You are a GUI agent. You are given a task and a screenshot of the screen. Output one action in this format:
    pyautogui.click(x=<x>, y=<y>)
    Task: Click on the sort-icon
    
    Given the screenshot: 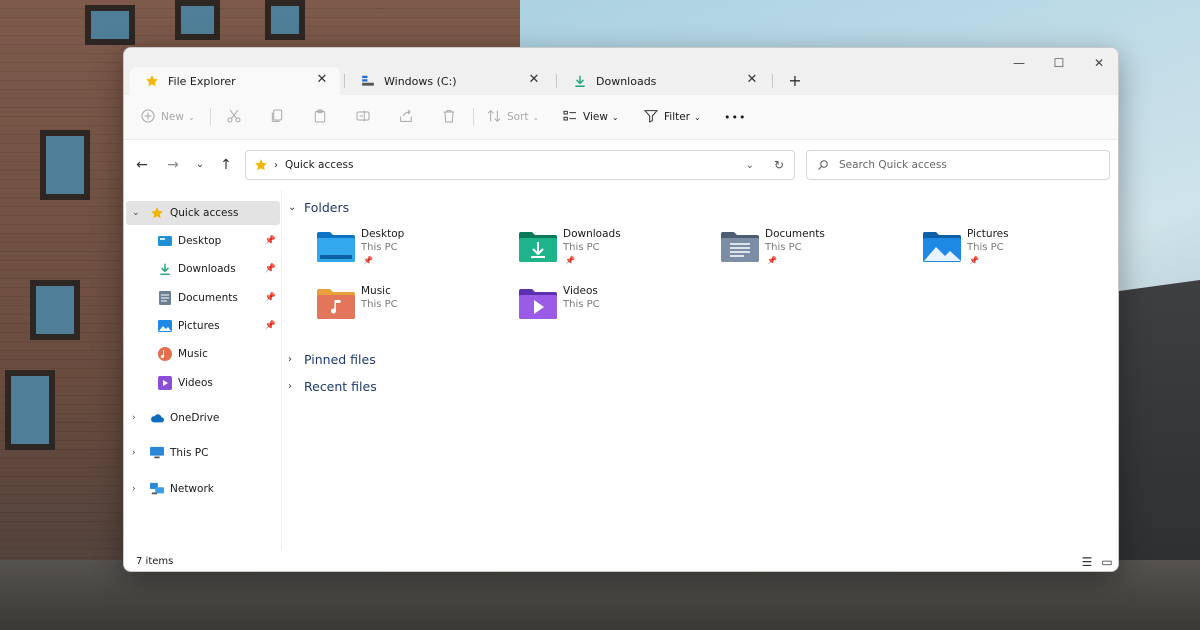 What is the action you would take?
    pyautogui.click(x=494, y=117)
    